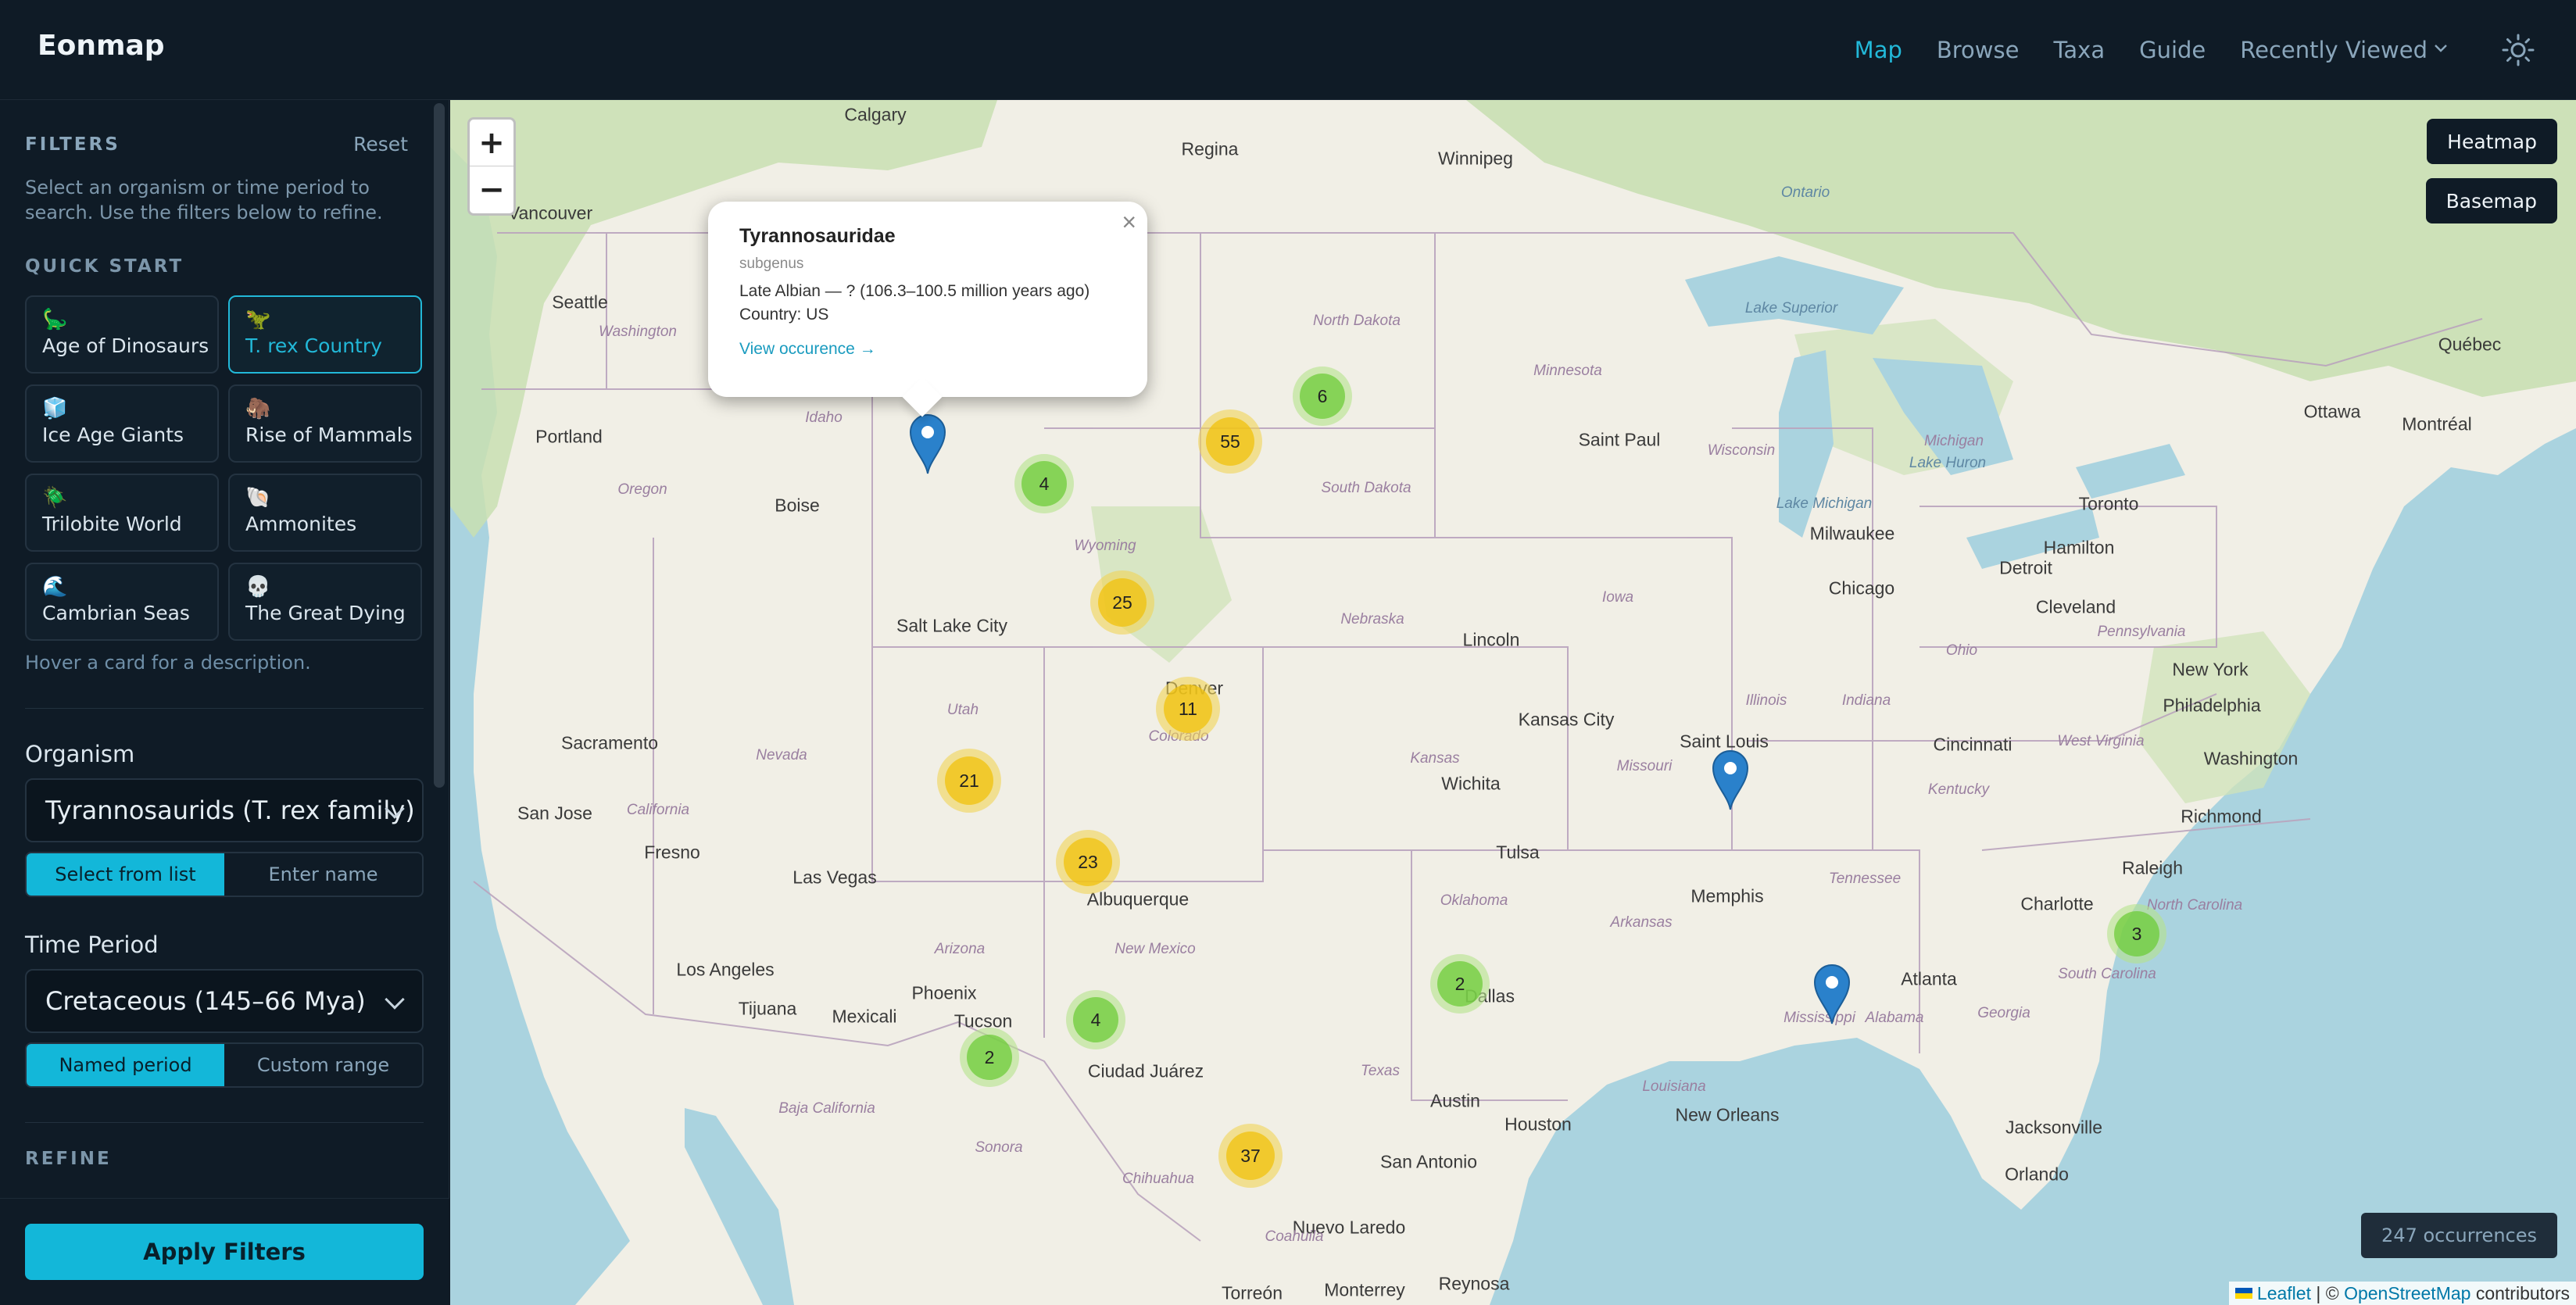 The width and height of the screenshot is (2576, 1305). I want to click on divider, so click(224, 1122).